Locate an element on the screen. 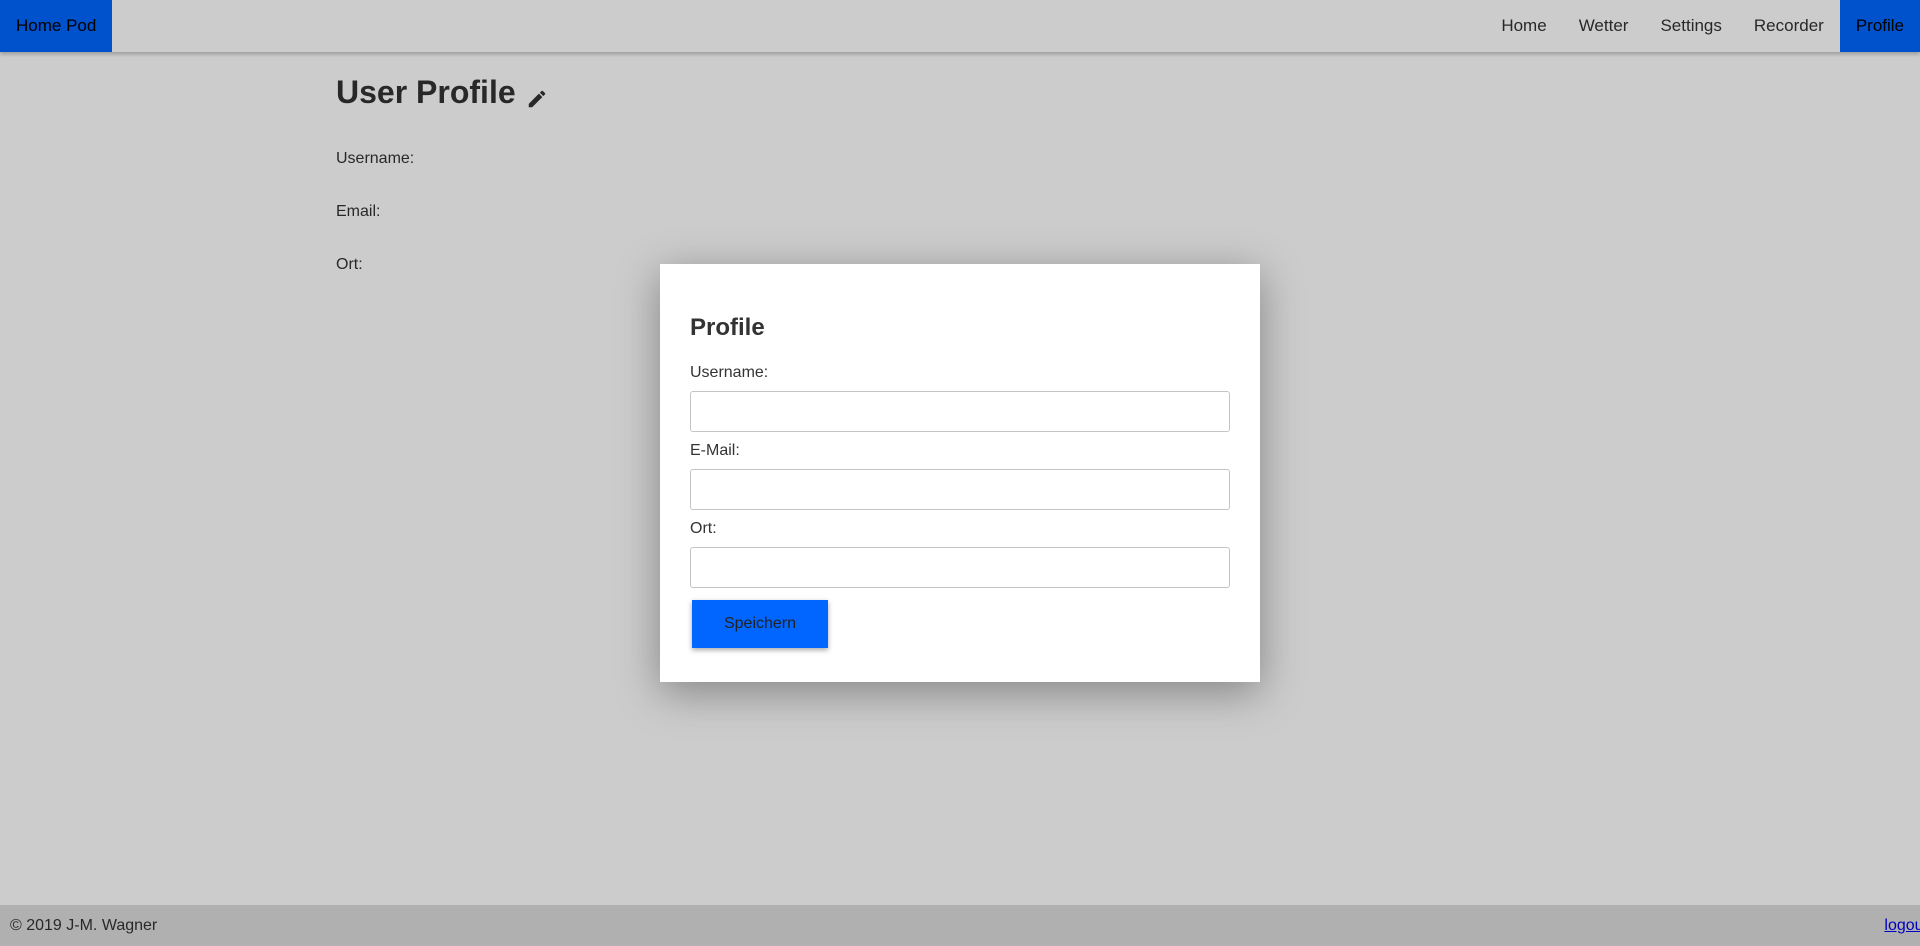 The height and width of the screenshot is (946, 1920). modal-username-label: Username: is located at coordinates (729, 372).